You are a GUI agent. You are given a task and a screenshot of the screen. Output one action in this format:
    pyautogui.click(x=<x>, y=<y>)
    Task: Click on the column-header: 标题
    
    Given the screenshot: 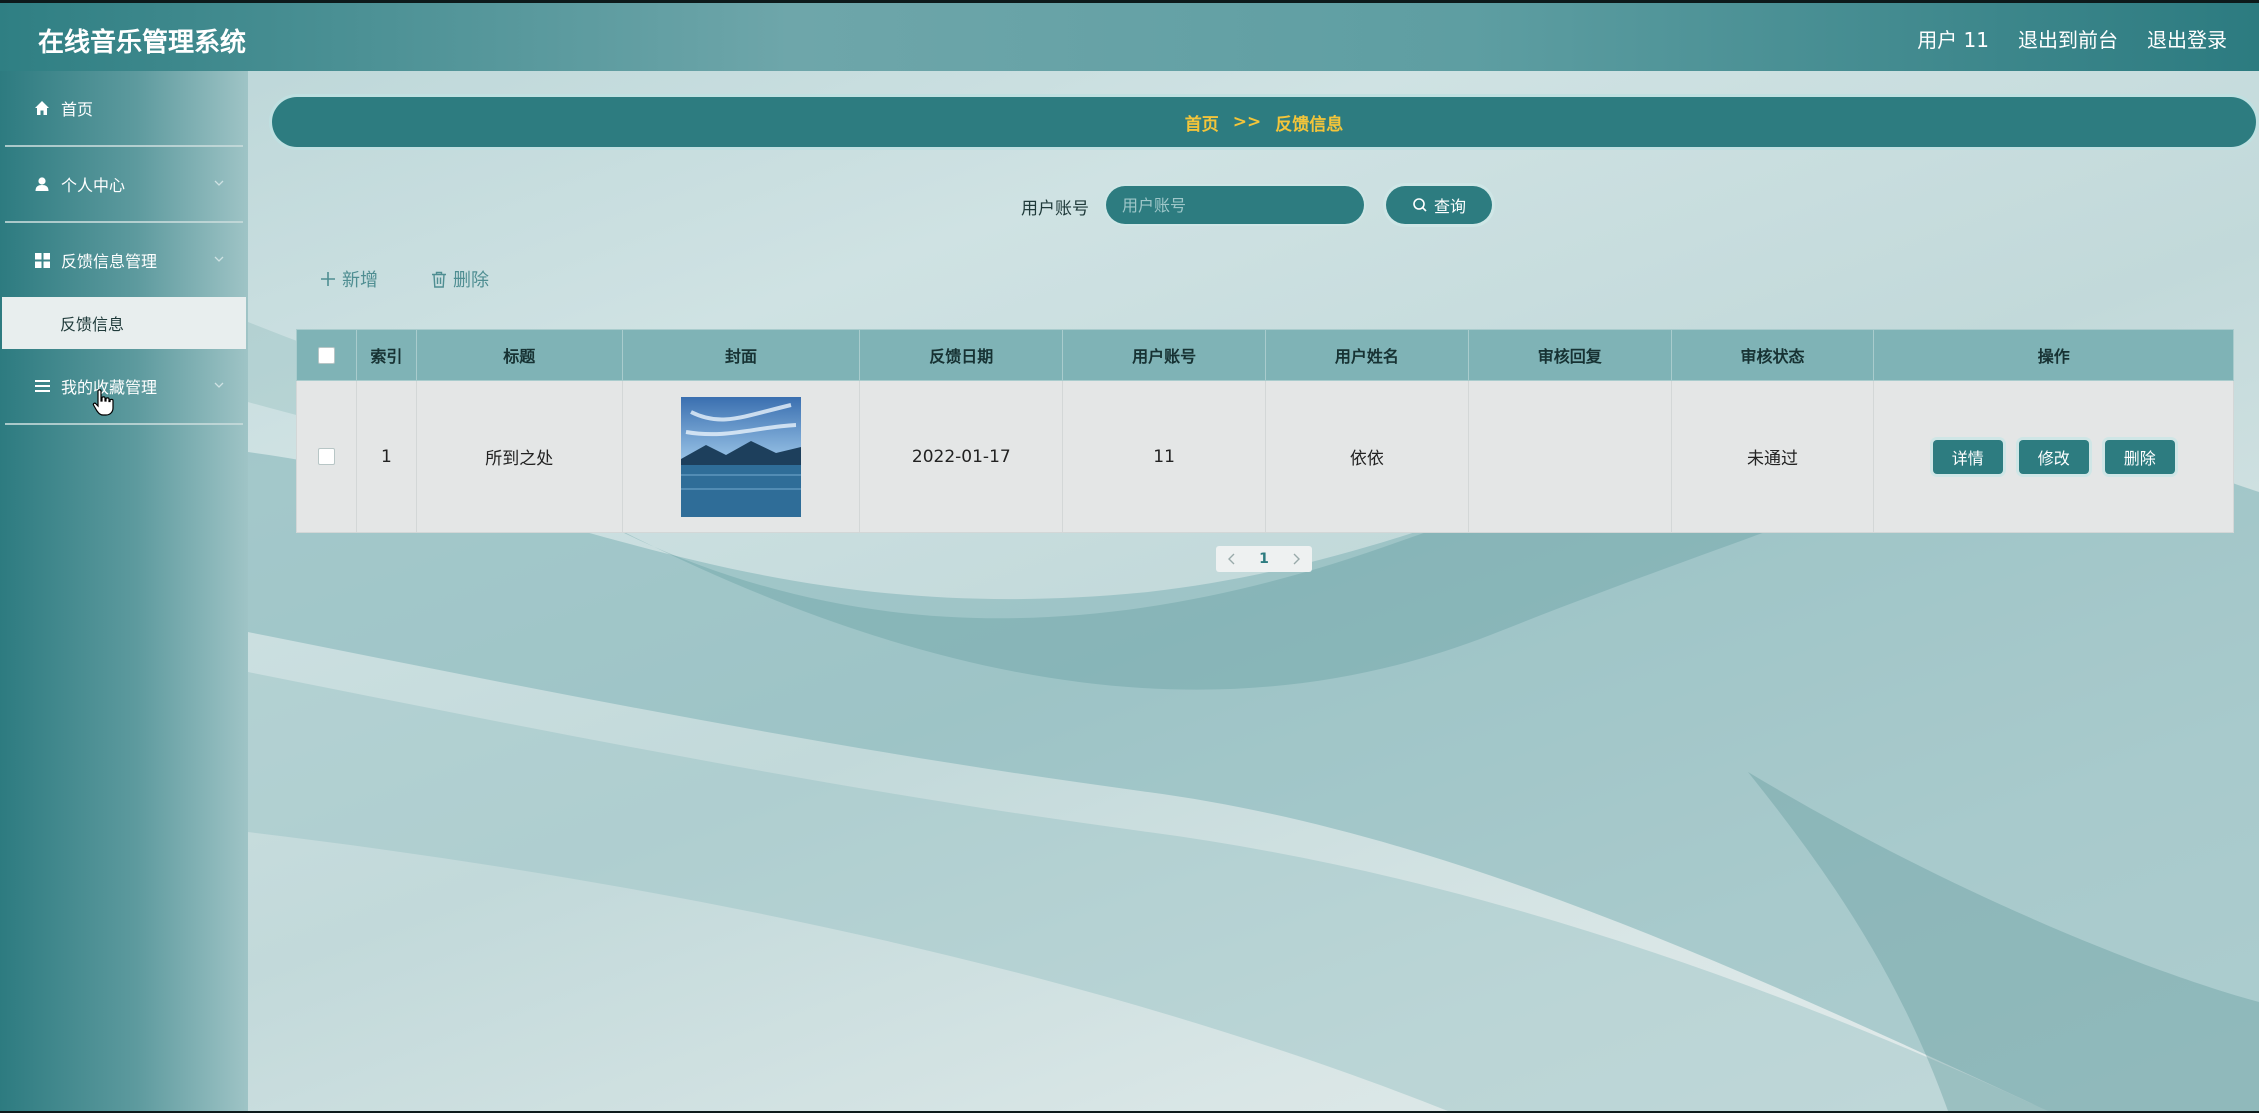 What is the action you would take?
    pyautogui.click(x=520, y=355)
    